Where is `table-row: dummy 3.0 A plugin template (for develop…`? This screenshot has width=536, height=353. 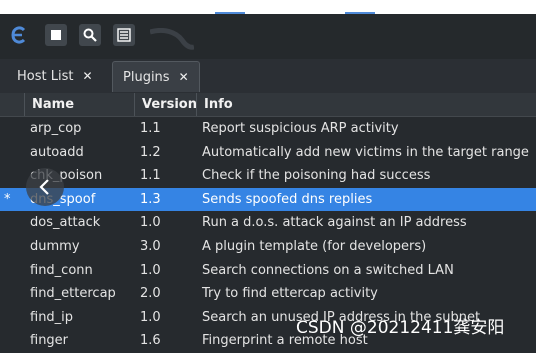 table-row: dummy 3.0 A plugin template (for develop… is located at coordinates (268, 247).